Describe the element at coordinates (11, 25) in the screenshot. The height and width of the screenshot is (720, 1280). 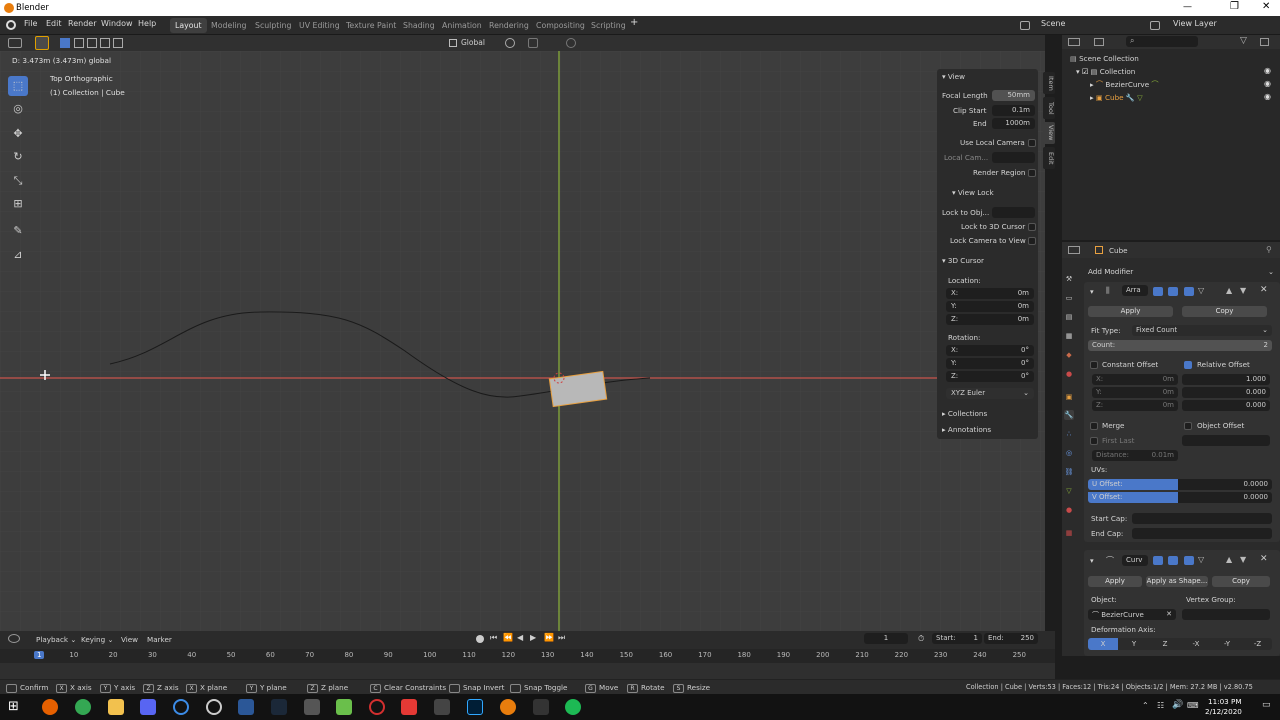
I see `blender-menu-icon` at that location.